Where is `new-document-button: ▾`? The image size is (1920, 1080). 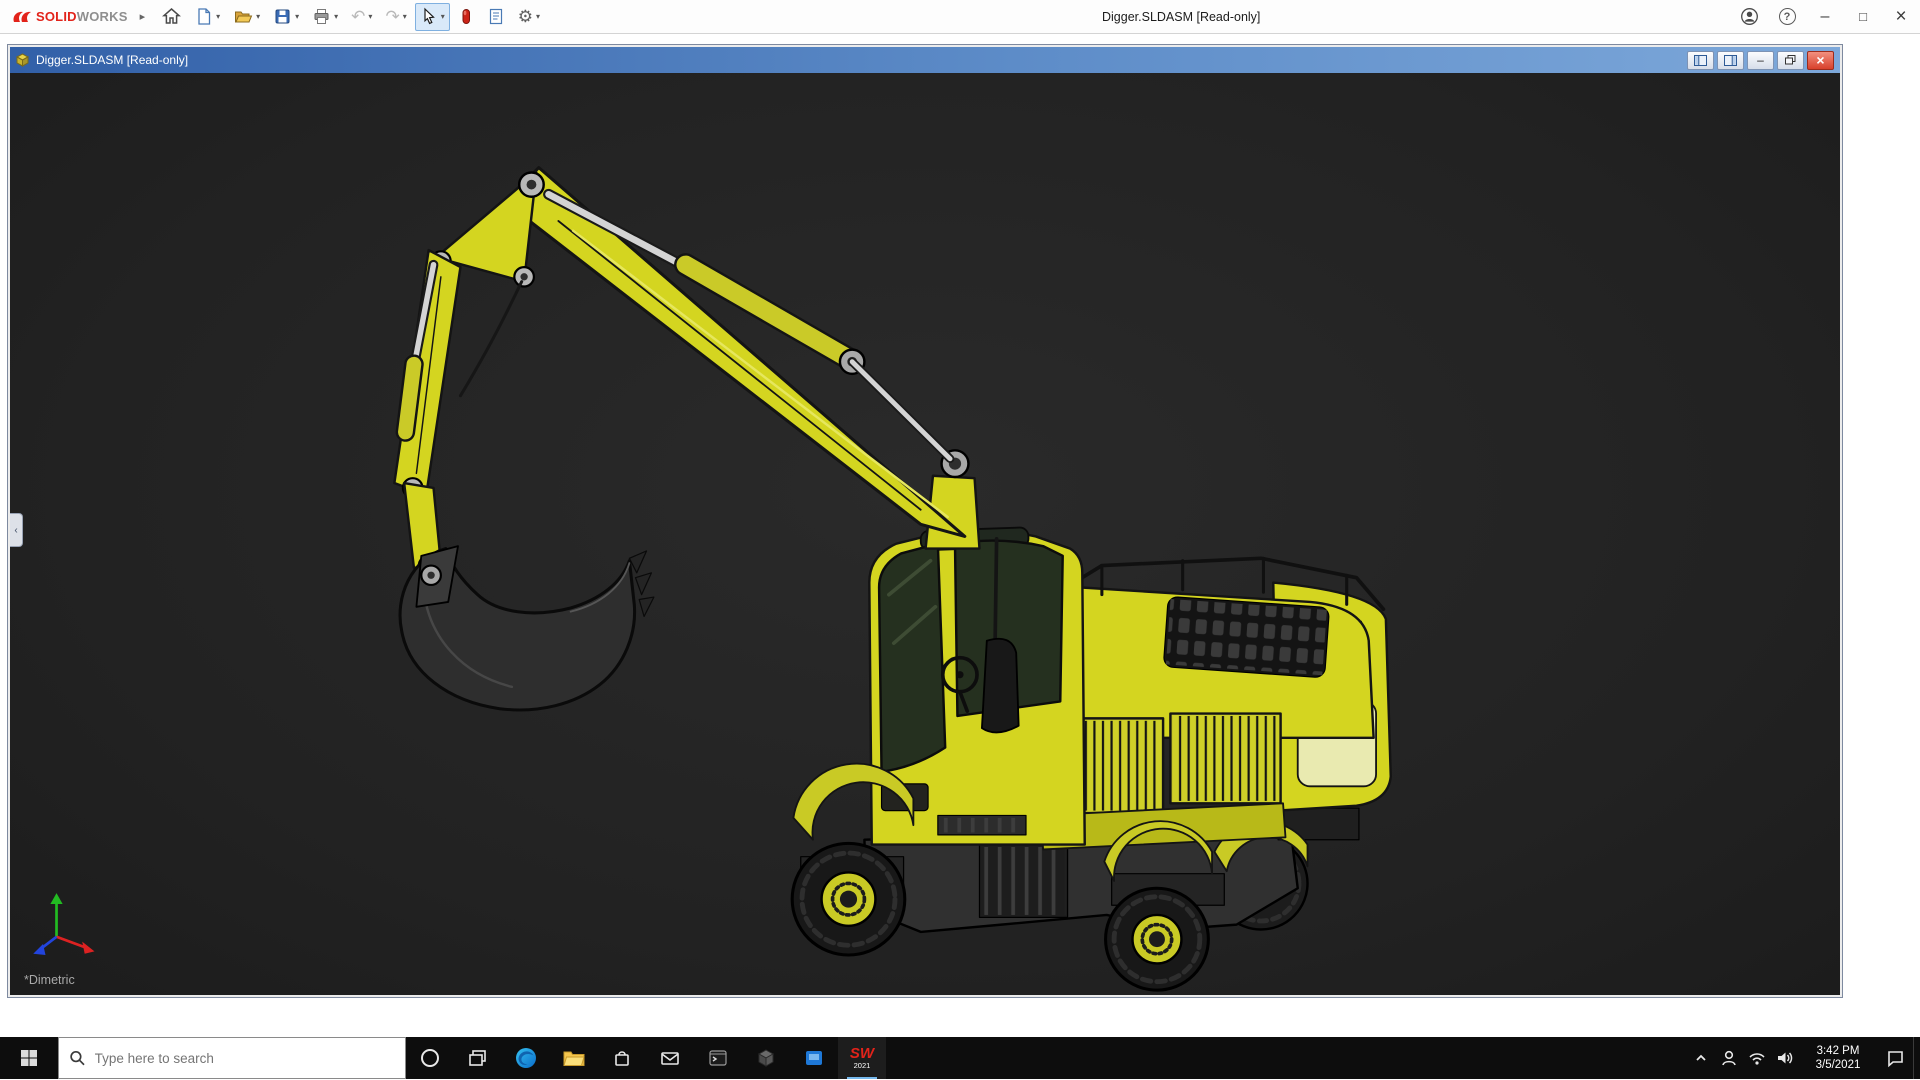
new-document-button: ▾ is located at coordinates (207, 17).